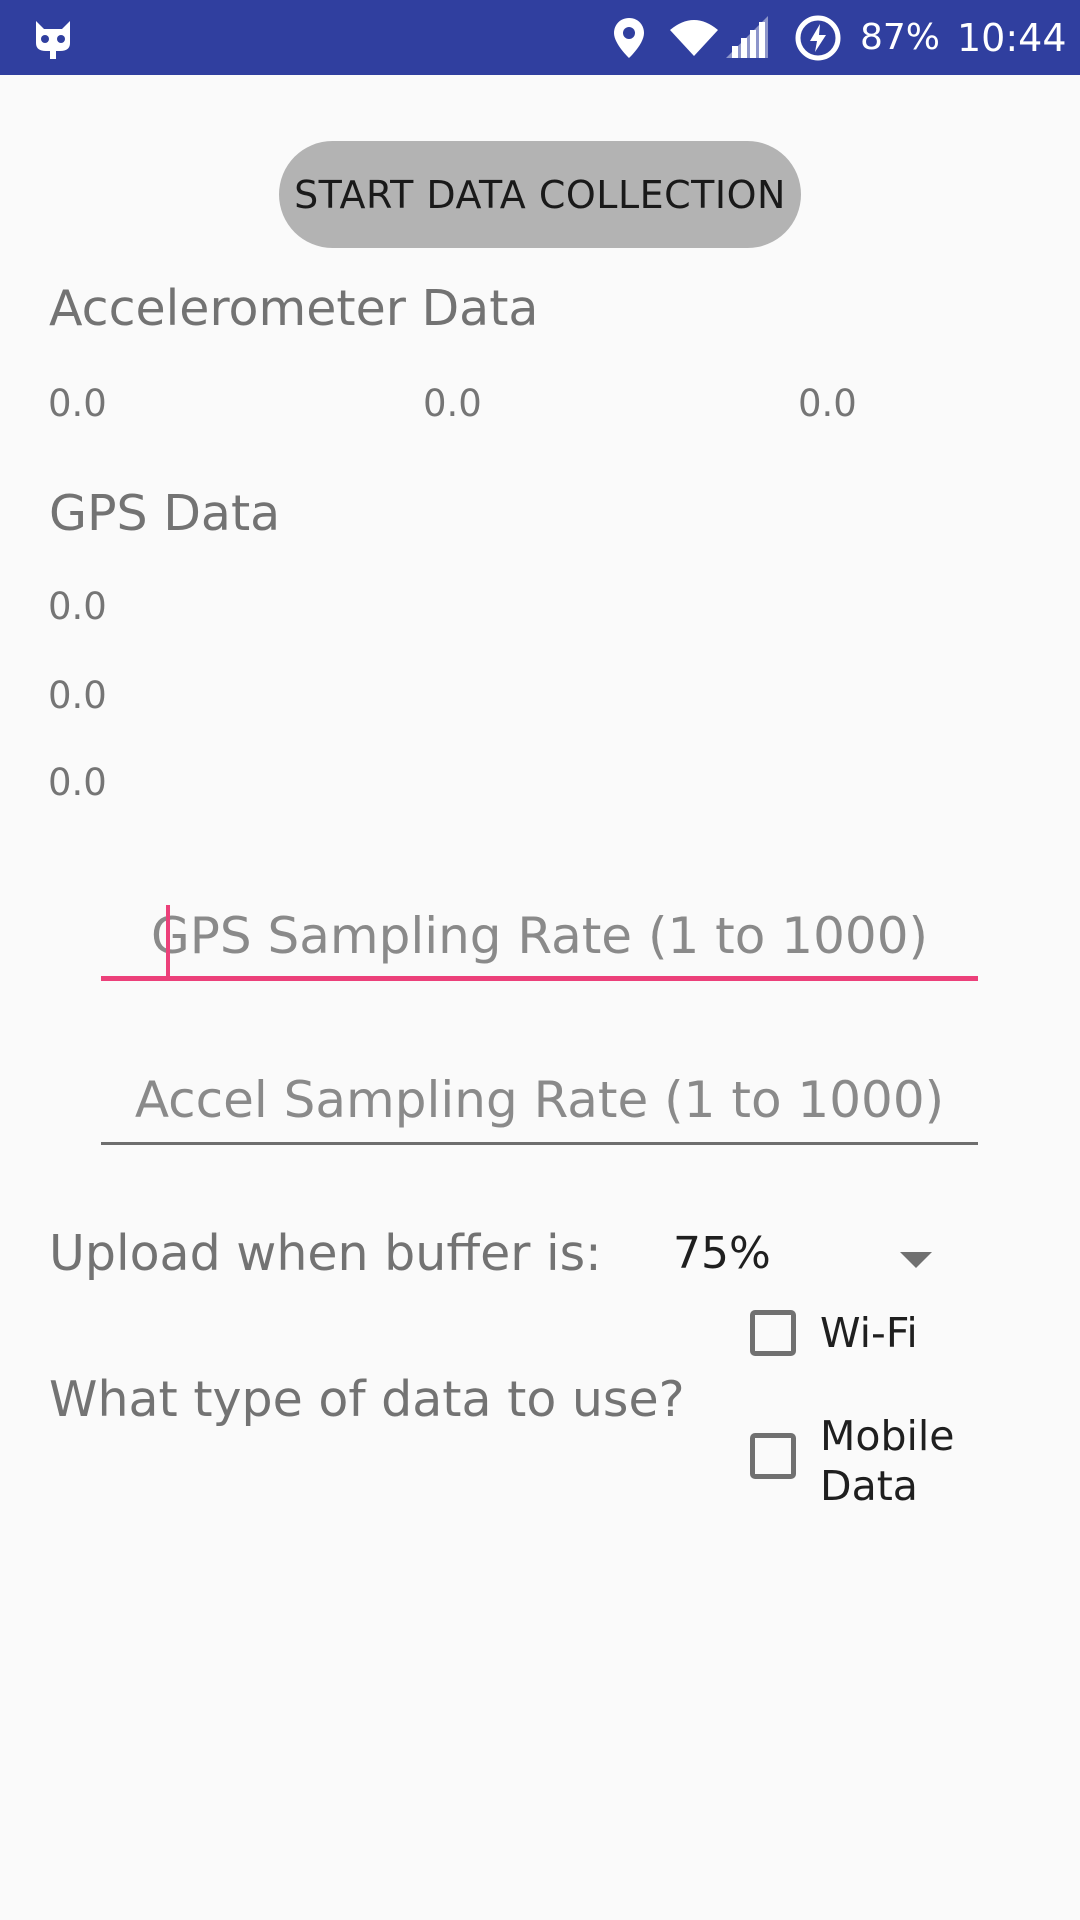 The height and width of the screenshot is (1920, 1080). What do you see at coordinates (773, 1456) in the screenshot?
I see `mobile-data-checkbox` at bounding box center [773, 1456].